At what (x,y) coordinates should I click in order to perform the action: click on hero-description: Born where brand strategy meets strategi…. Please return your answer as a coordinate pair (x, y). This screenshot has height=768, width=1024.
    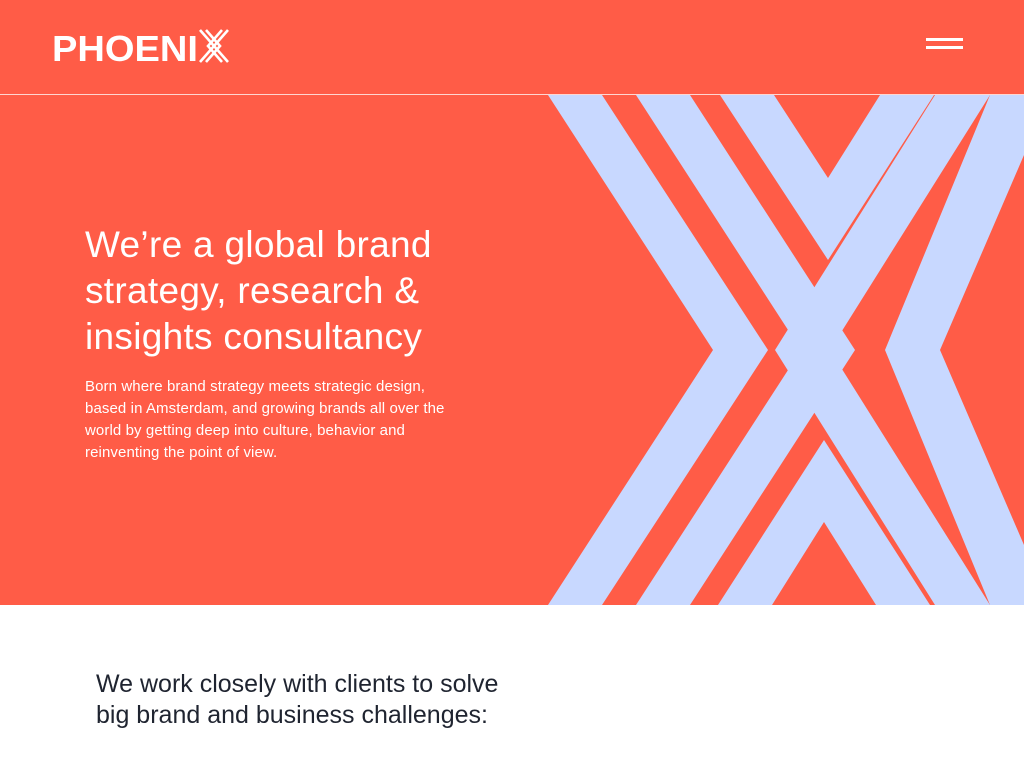
    Looking at the image, I should click on (265, 419).